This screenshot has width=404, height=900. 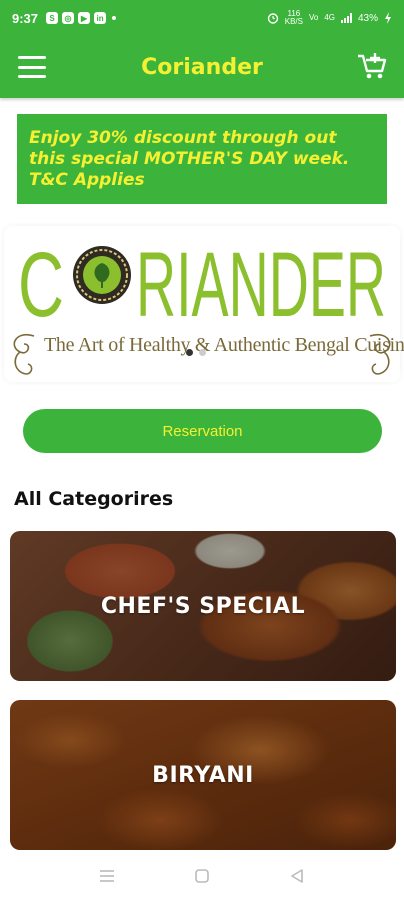 I want to click on network-speed-unit: KB/S, so click(x=293, y=21).